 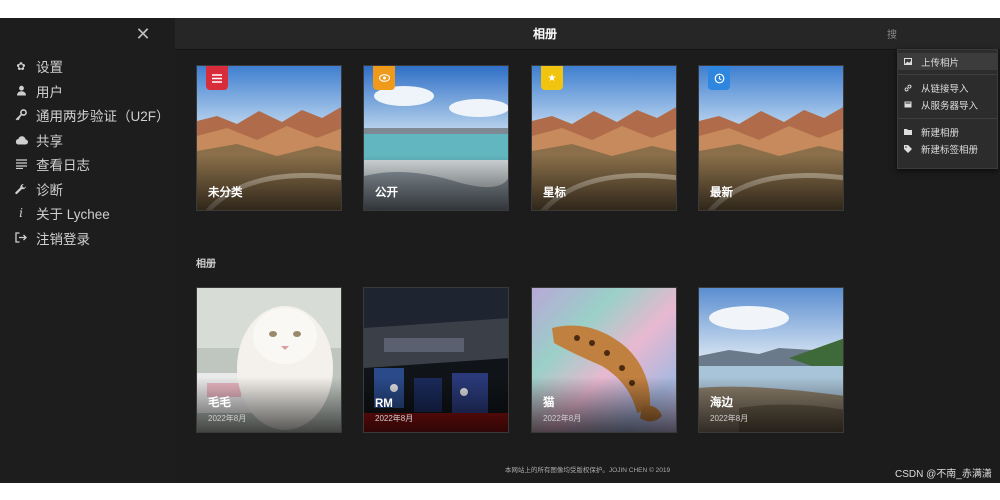 I want to click on album-title: 公开, so click(x=386, y=193).